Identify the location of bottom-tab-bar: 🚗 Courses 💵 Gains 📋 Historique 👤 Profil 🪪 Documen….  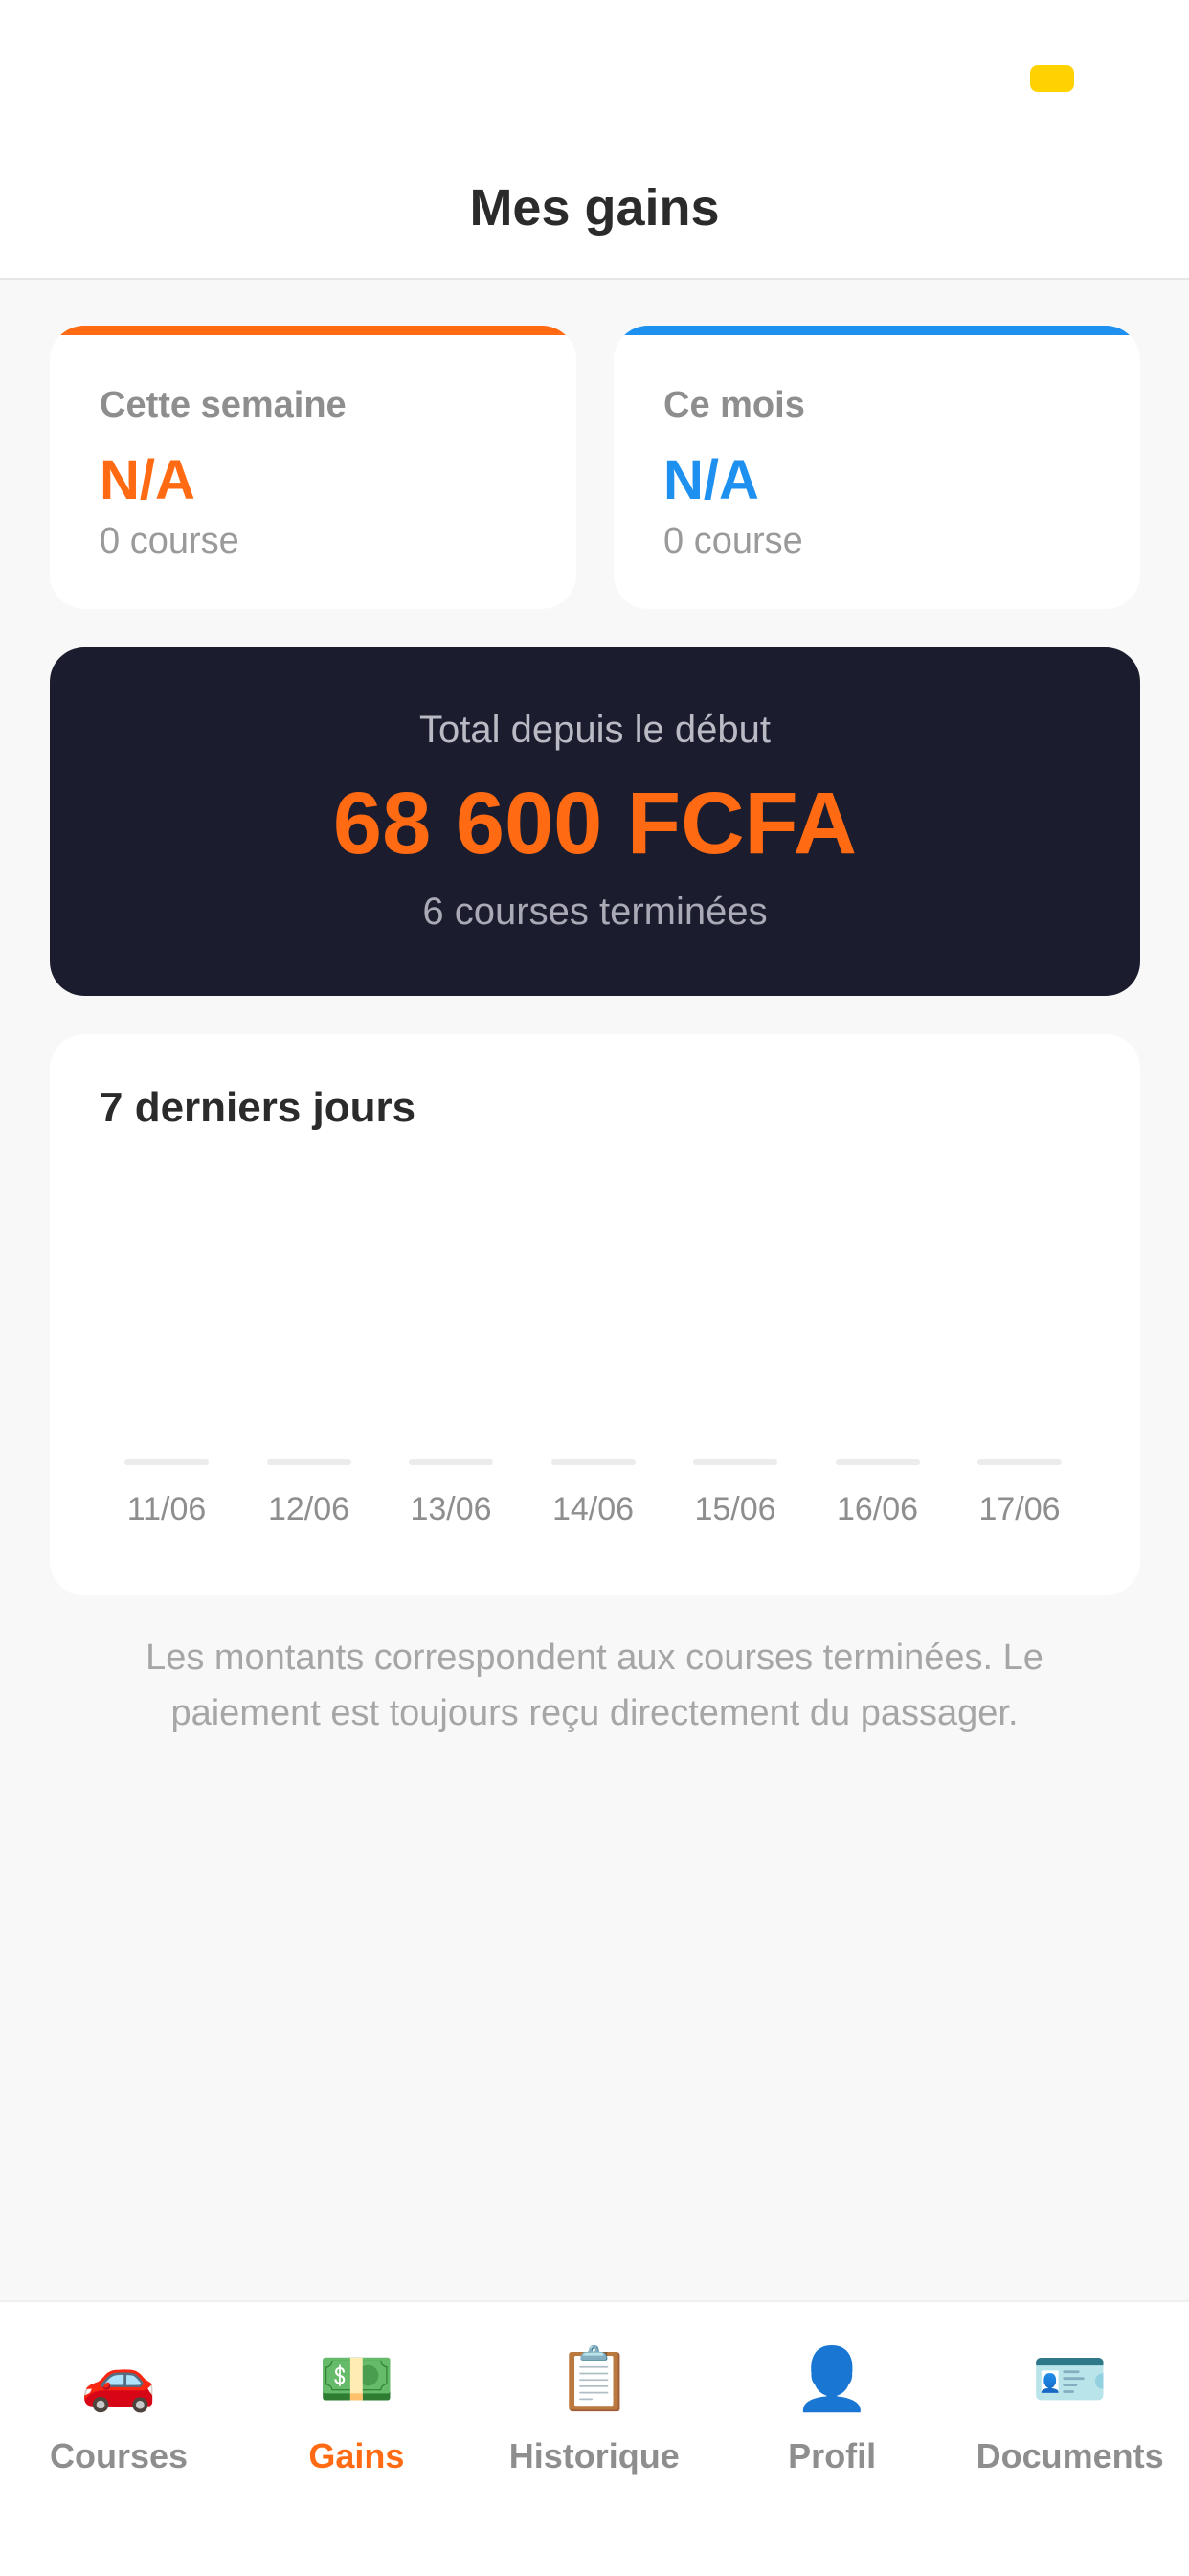
(594, 2438).